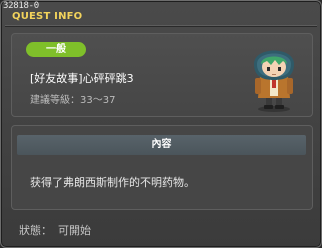 The height and width of the screenshot is (248, 322). I want to click on content-text: 获得了弗朗西斯制作的不明药物。, so click(112, 182).